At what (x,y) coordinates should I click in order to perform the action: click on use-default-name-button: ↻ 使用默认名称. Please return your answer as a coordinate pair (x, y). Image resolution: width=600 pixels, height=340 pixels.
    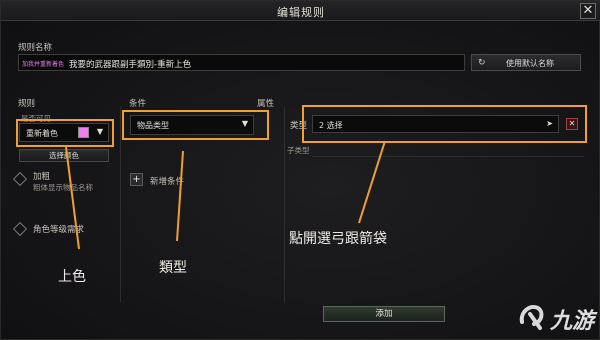
    Looking at the image, I should click on (526, 62).